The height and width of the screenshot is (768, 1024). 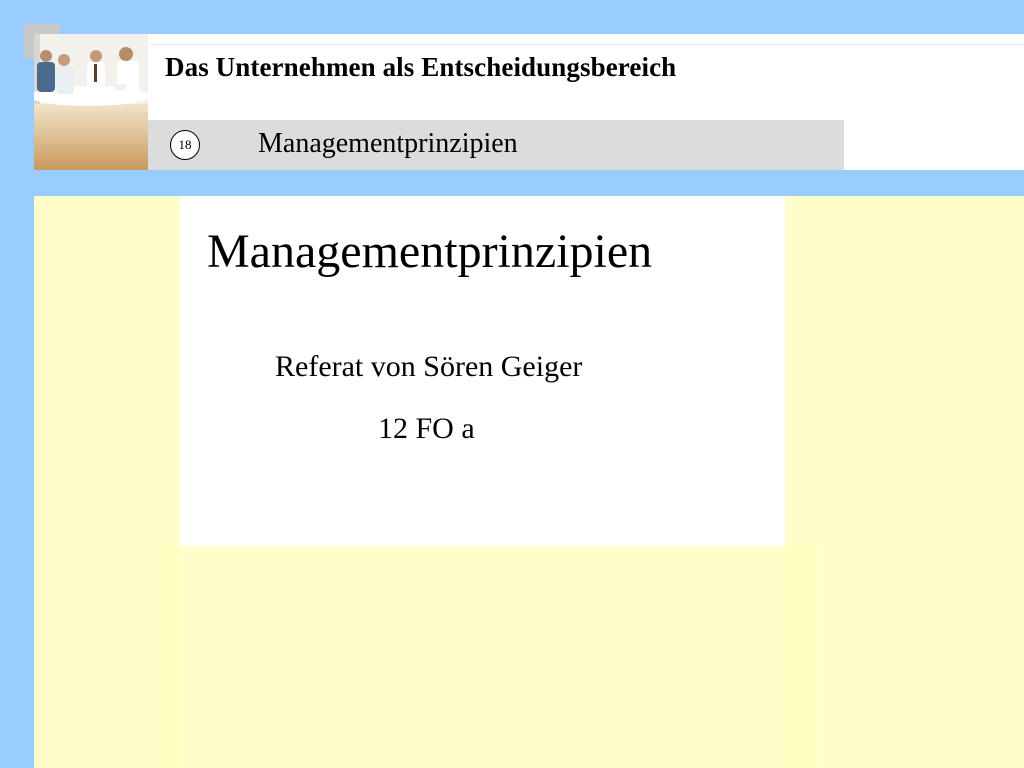 What do you see at coordinates (91, 102) in the screenshot?
I see `meeting-photo` at bounding box center [91, 102].